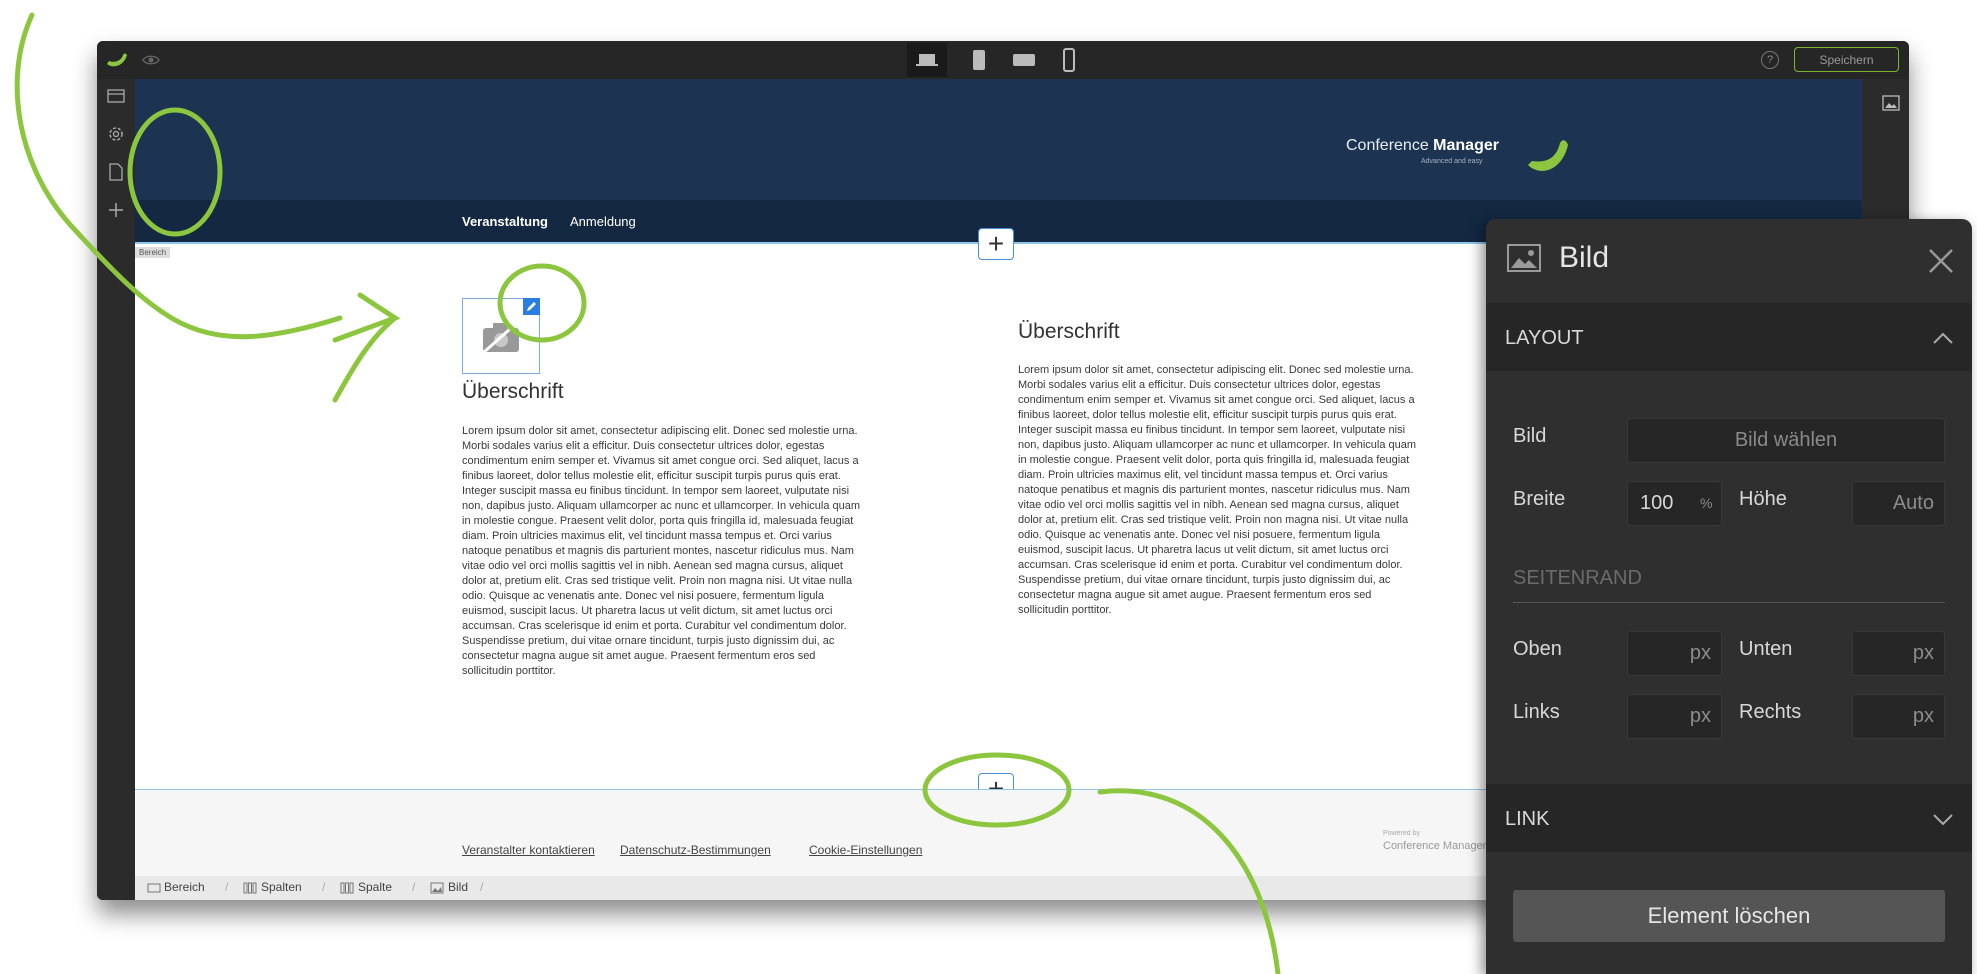 The width and height of the screenshot is (1977, 974). What do you see at coordinates (1770, 712) in the screenshot?
I see `rechts-label: Rechts` at bounding box center [1770, 712].